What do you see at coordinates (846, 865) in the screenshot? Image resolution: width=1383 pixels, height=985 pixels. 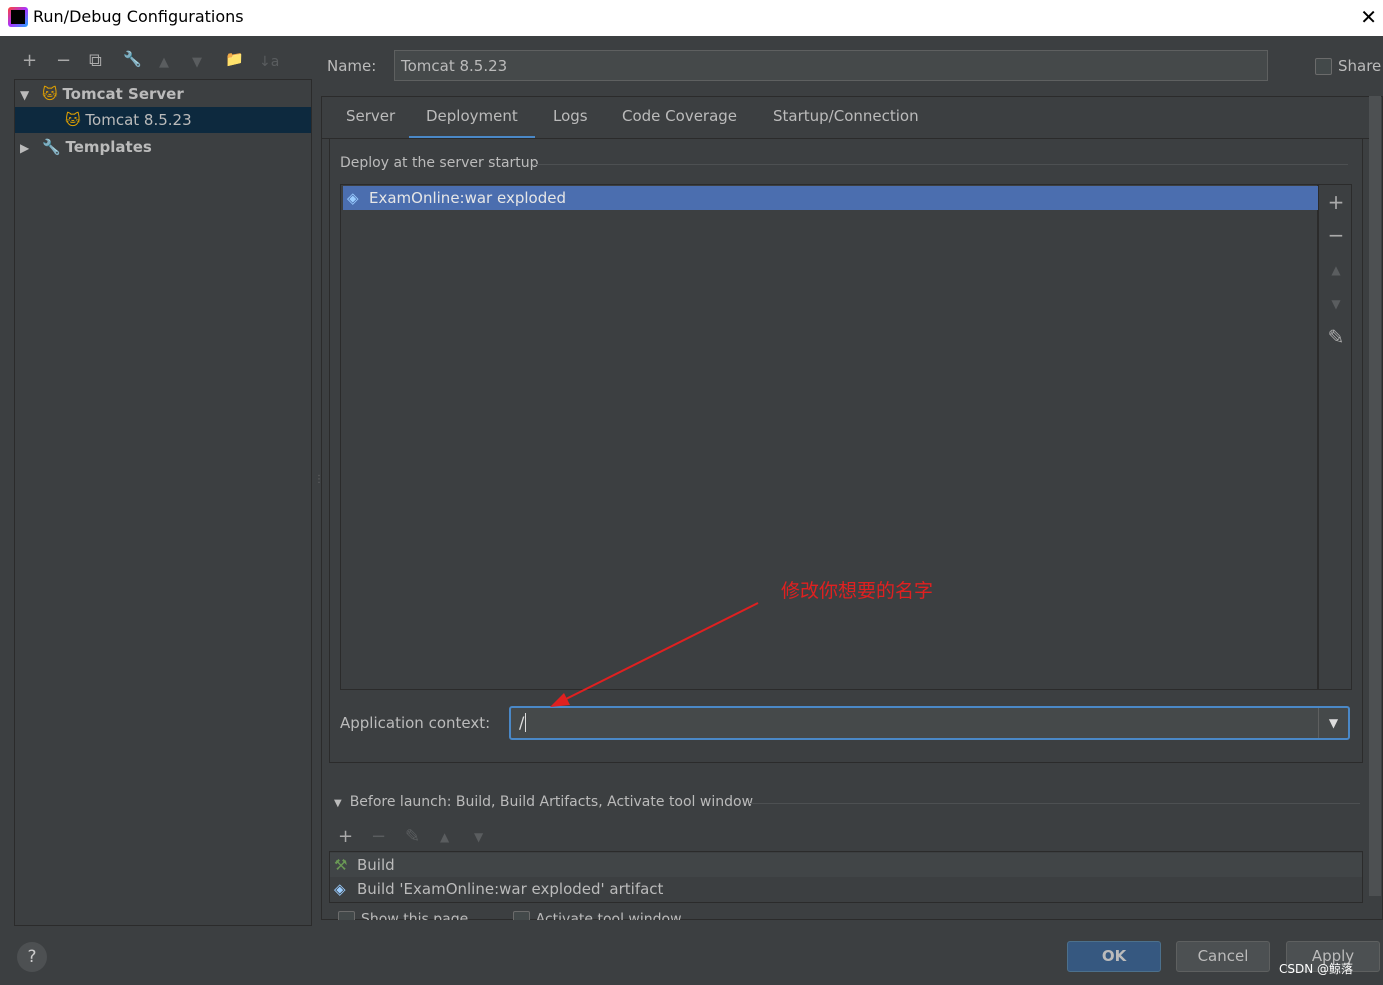 I see `task-row-build: ⚒ Build` at bounding box center [846, 865].